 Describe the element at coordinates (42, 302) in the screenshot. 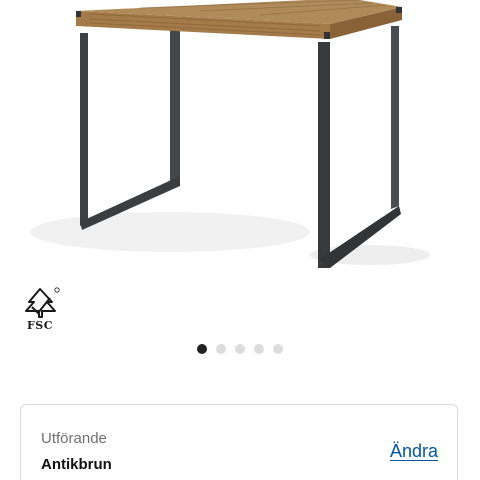

I see `fsc-tree-icon` at that location.